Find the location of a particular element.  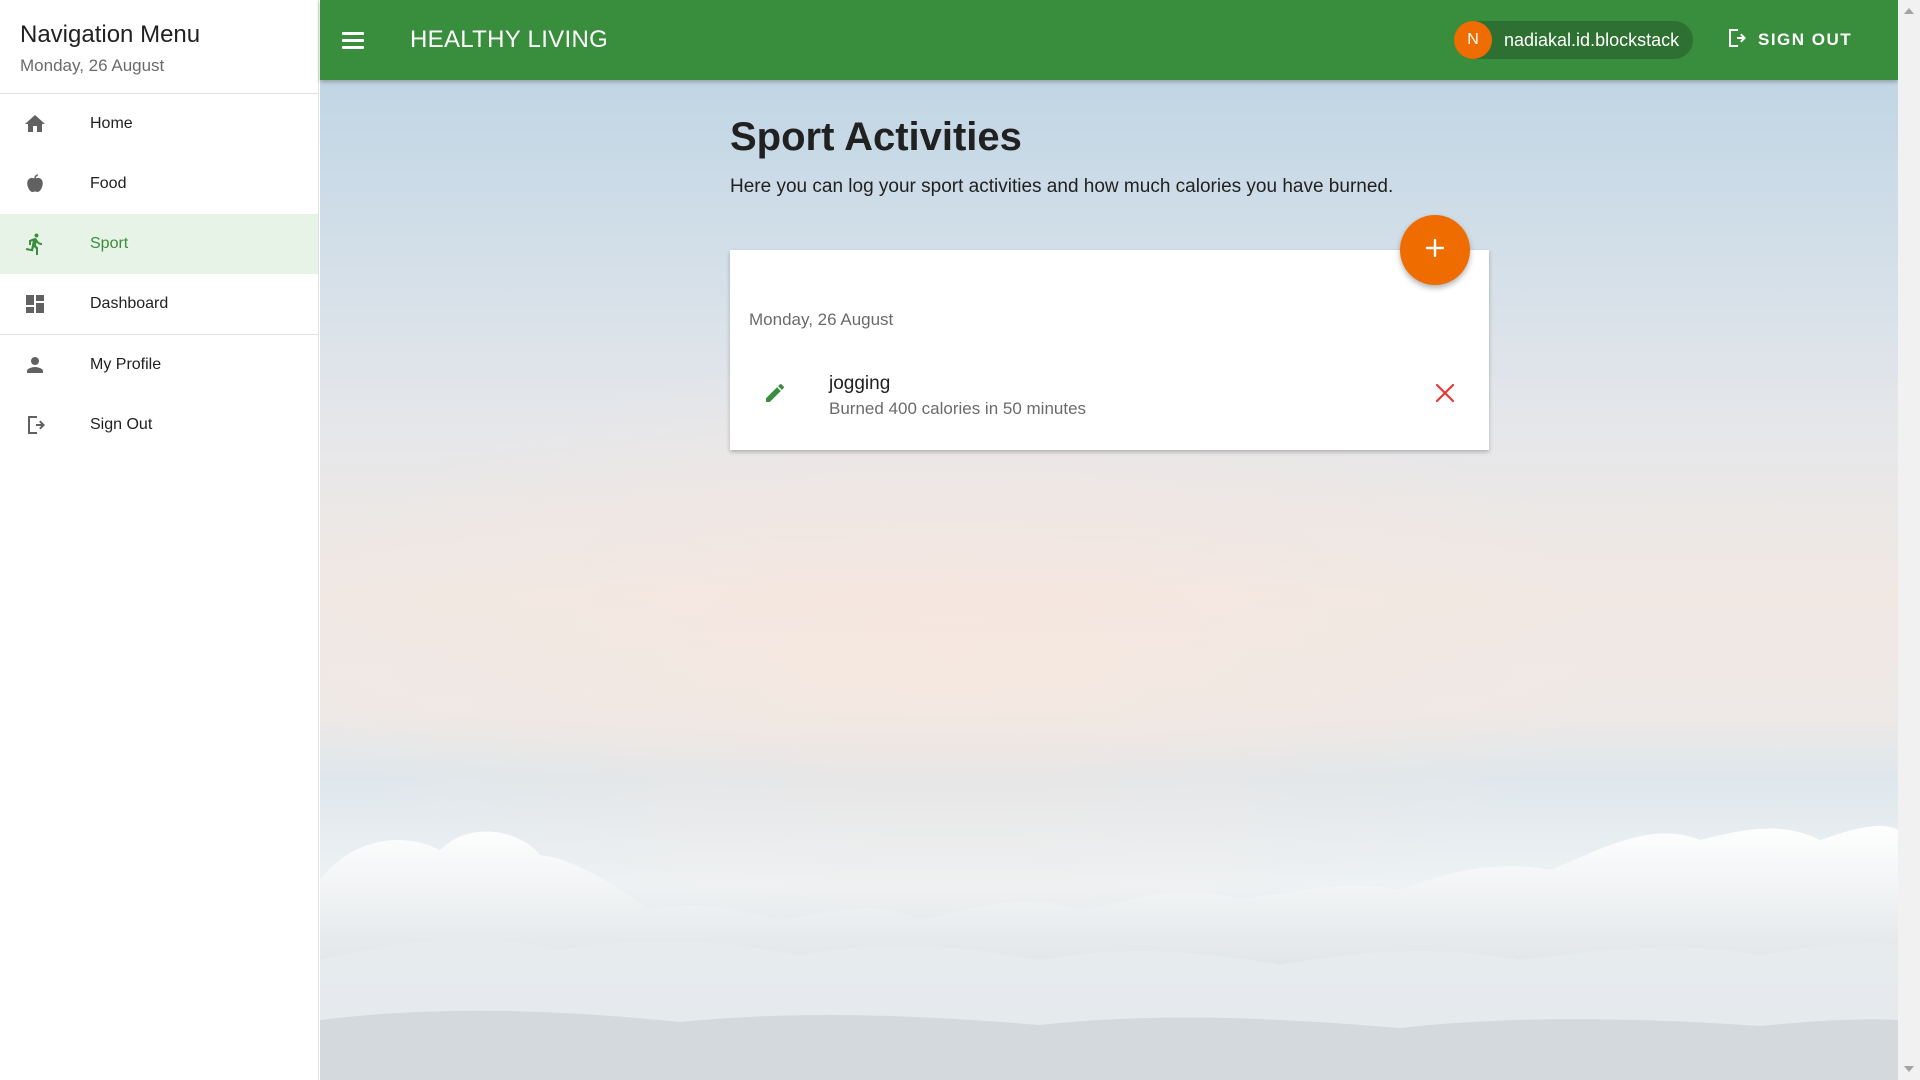

sidebar-item-label: Dashboard is located at coordinates (129, 303).